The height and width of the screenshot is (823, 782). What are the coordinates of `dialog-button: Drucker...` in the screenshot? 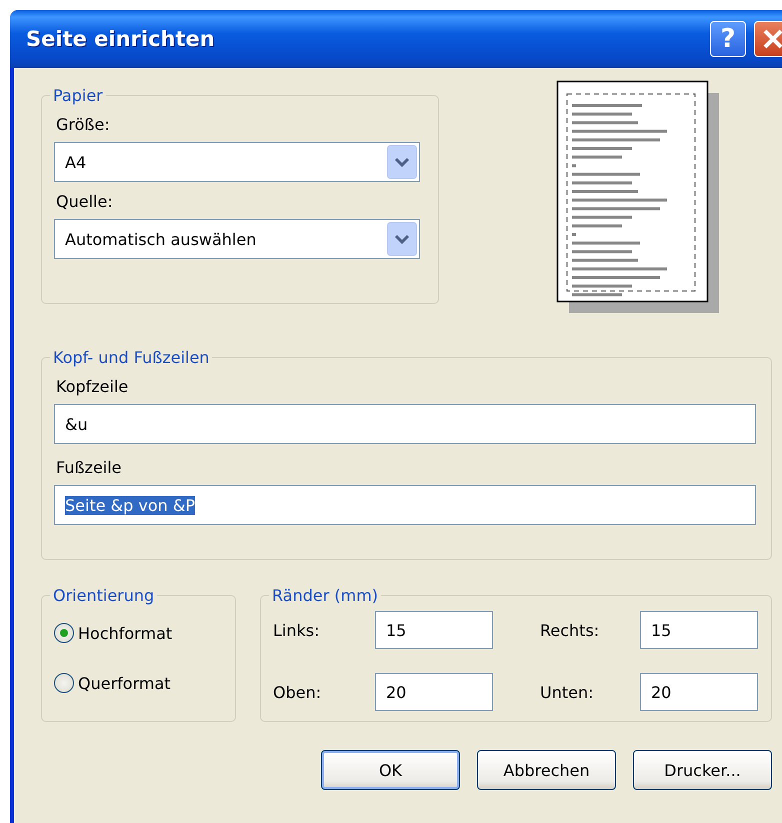 It's located at (702, 770).